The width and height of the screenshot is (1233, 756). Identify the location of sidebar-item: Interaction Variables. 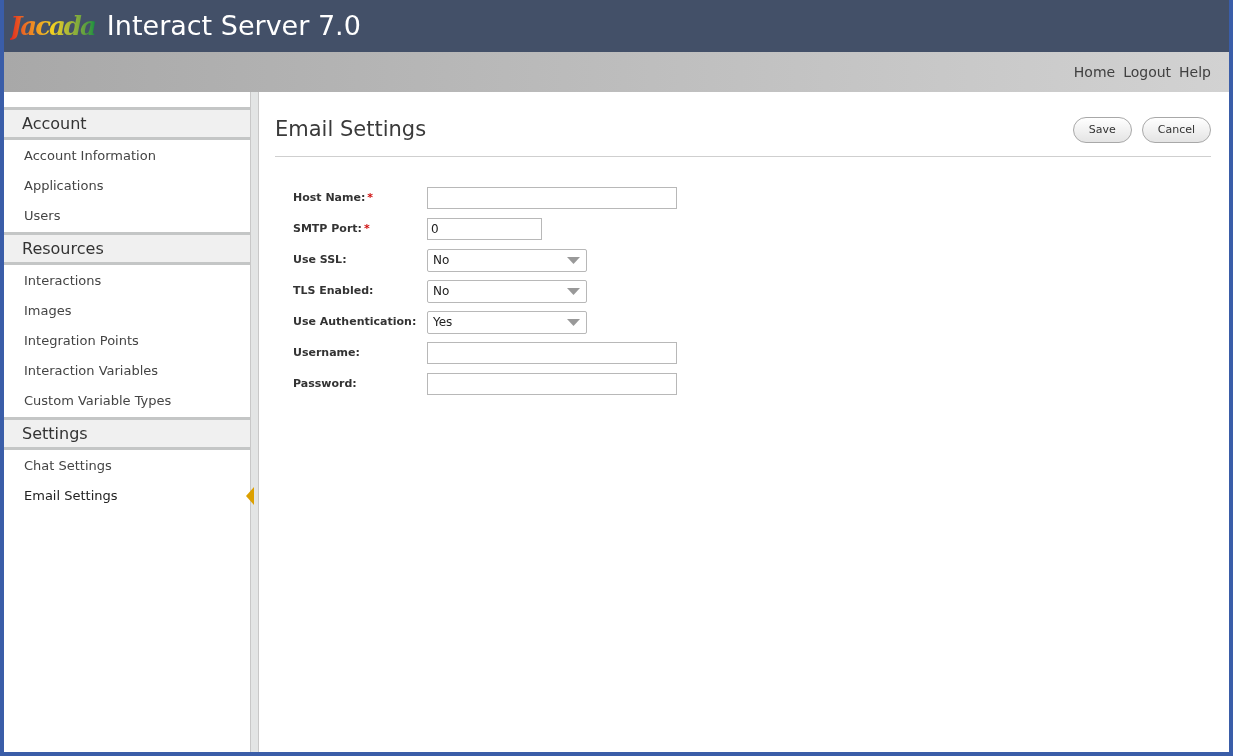
(81, 371).